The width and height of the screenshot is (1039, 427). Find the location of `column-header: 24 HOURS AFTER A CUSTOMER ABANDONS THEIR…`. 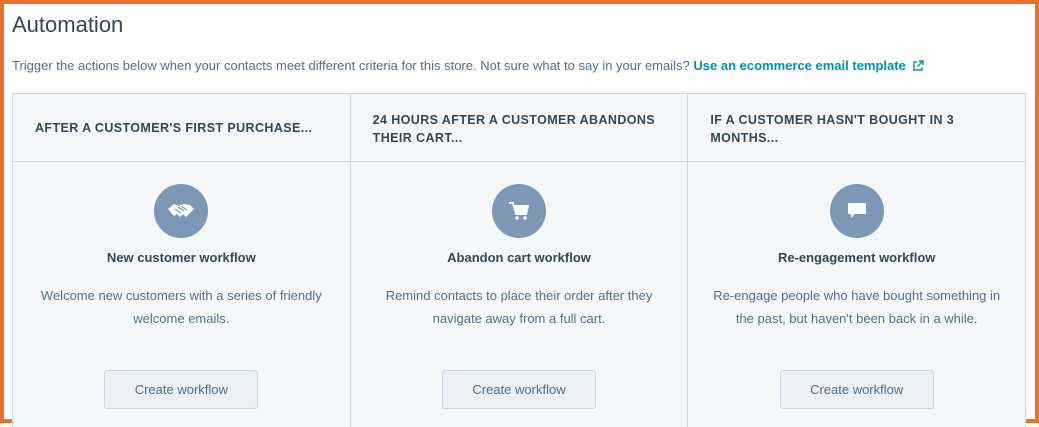

column-header: 24 HOURS AFTER A CUSTOMER ABANDONS THEIR… is located at coordinates (519, 128).